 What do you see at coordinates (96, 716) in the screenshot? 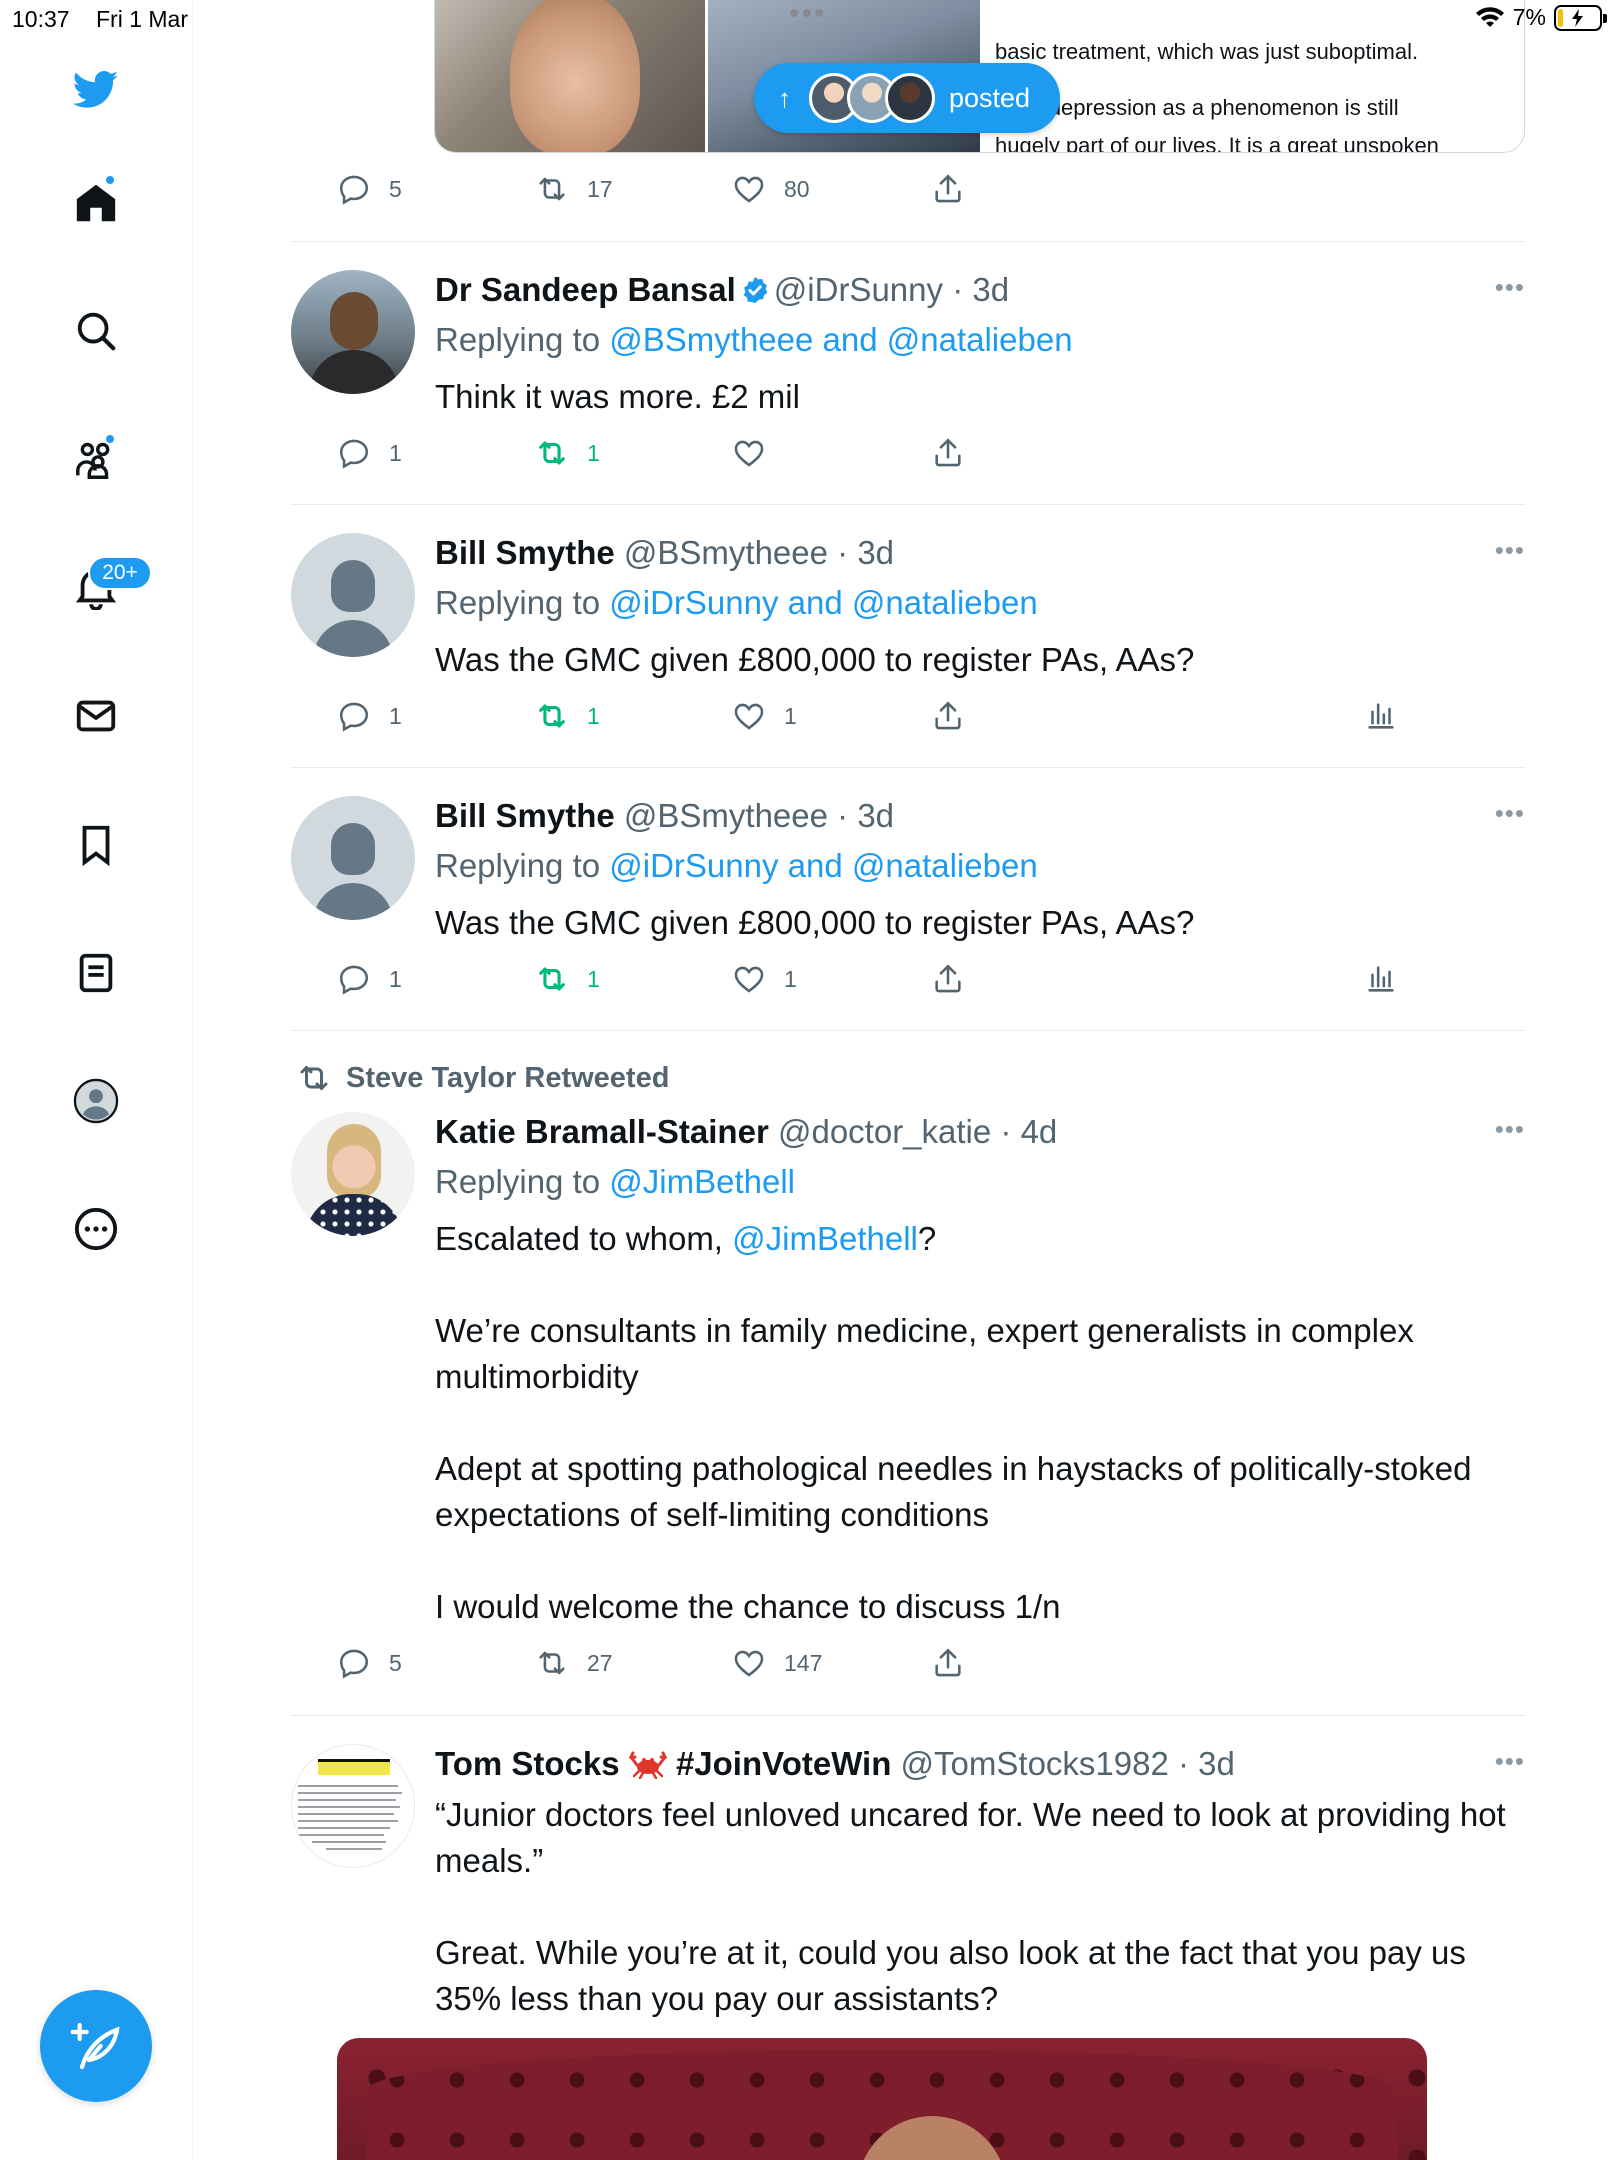
I see `messages-envelope-icon` at bounding box center [96, 716].